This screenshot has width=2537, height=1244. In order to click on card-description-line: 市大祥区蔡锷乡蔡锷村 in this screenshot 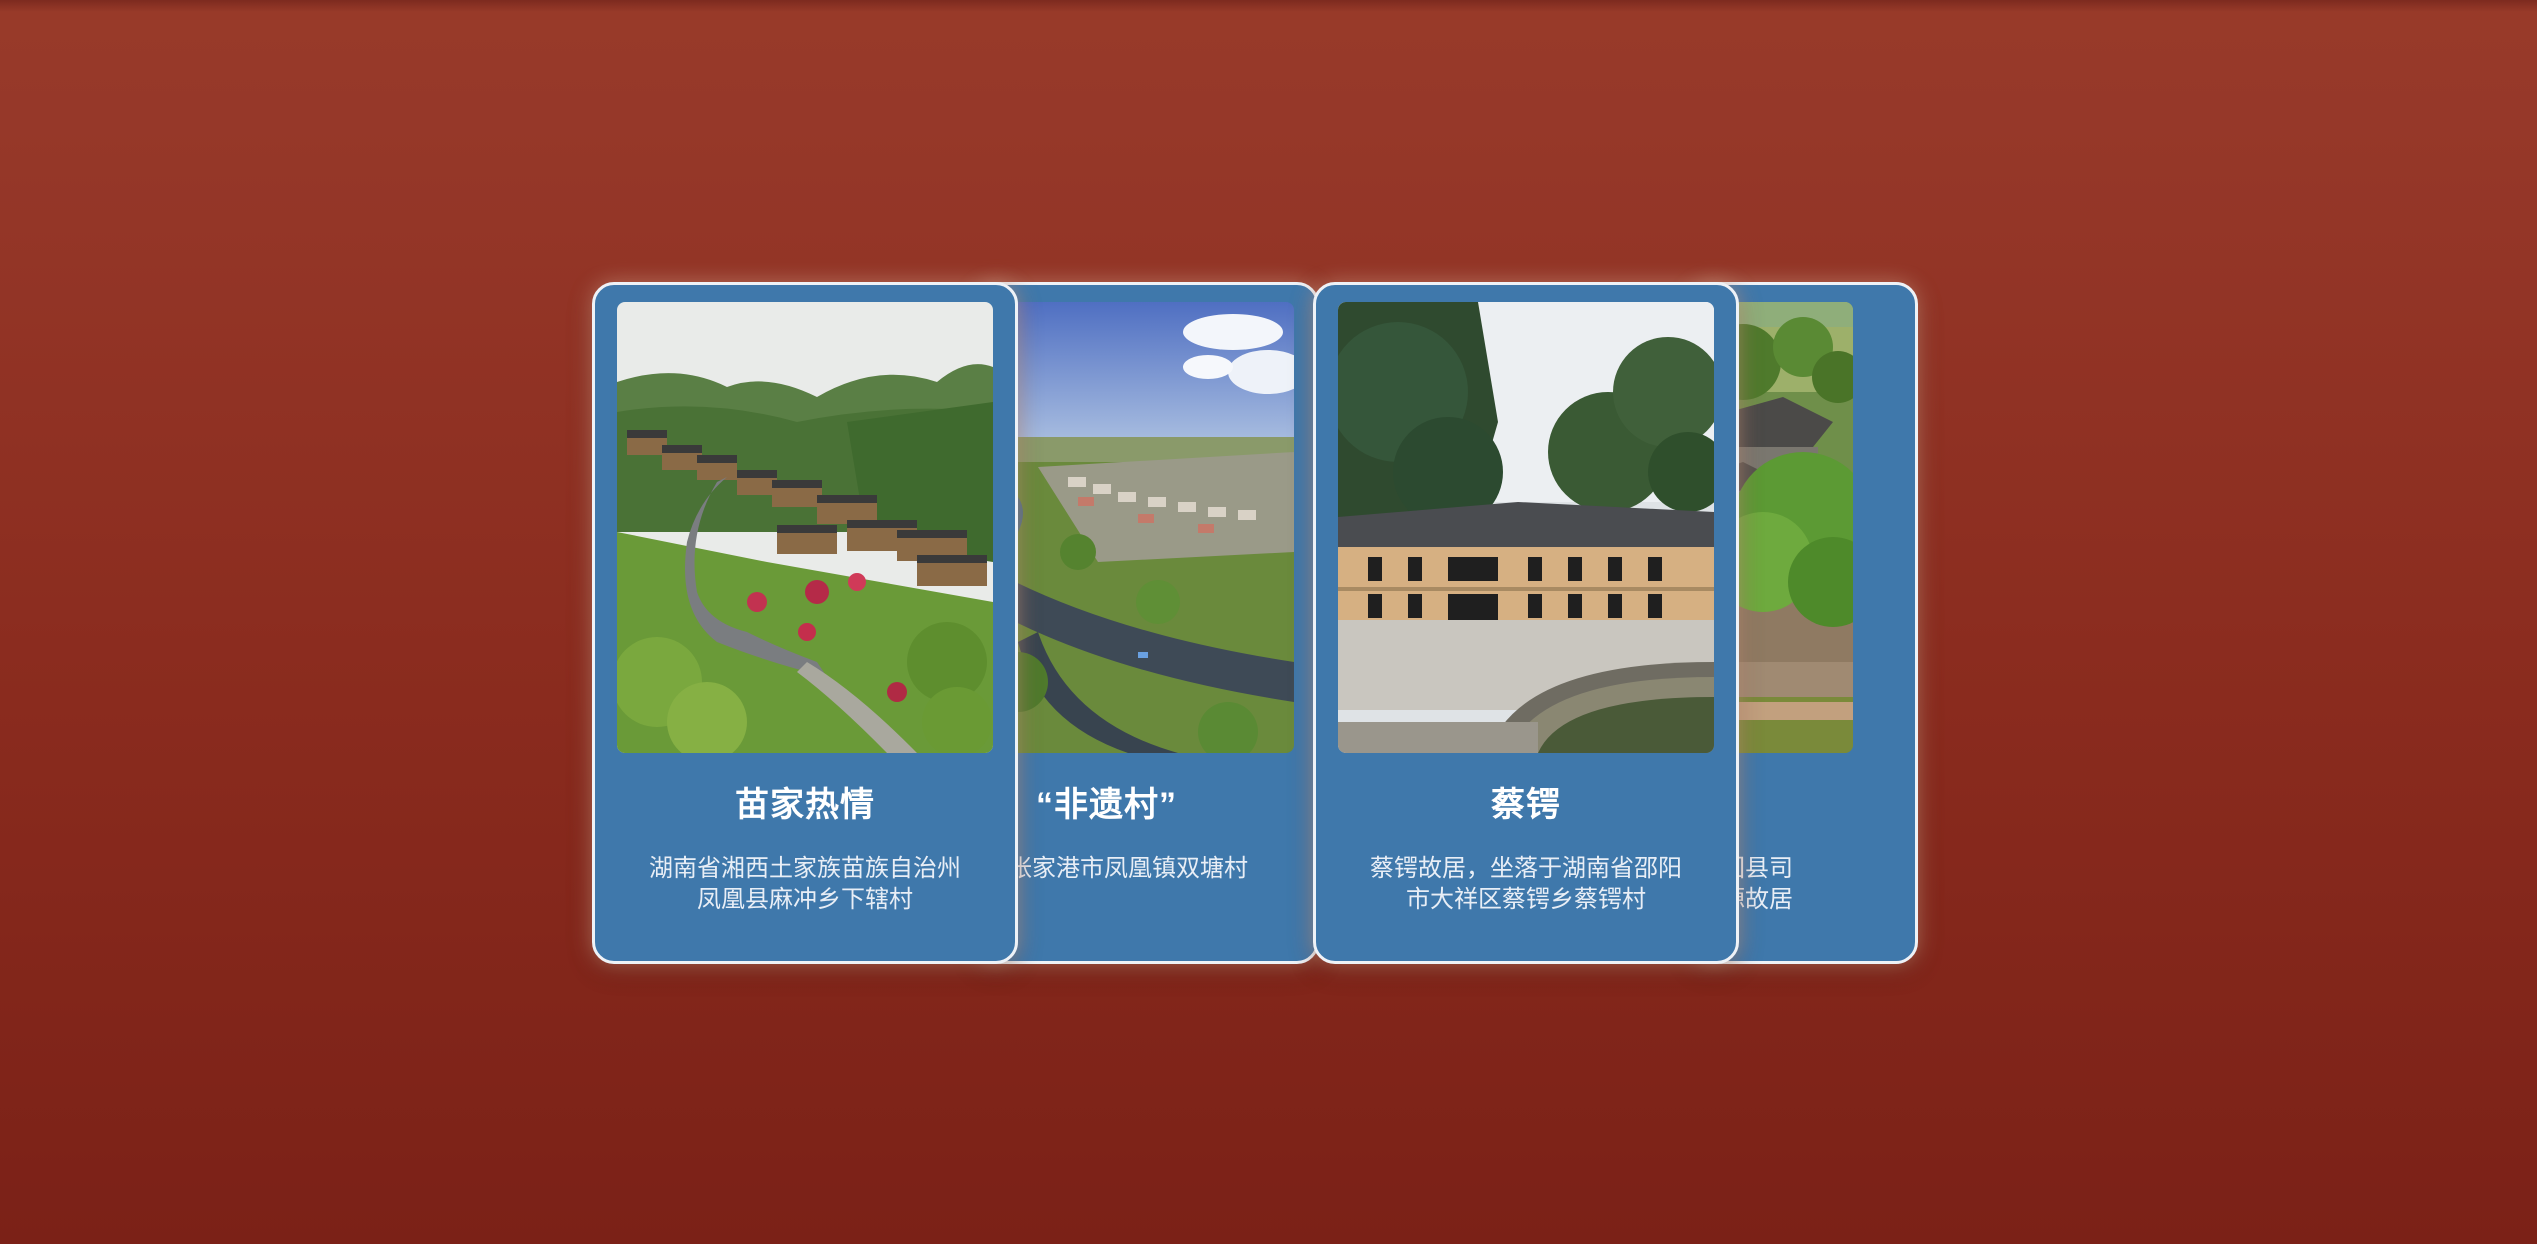, I will do `click(1526, 899)`.